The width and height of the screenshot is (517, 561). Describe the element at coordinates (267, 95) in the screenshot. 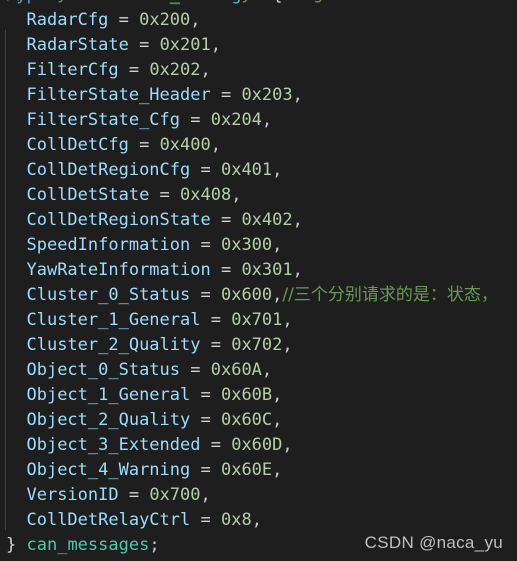

I see `token-num: 0x203` at that location.